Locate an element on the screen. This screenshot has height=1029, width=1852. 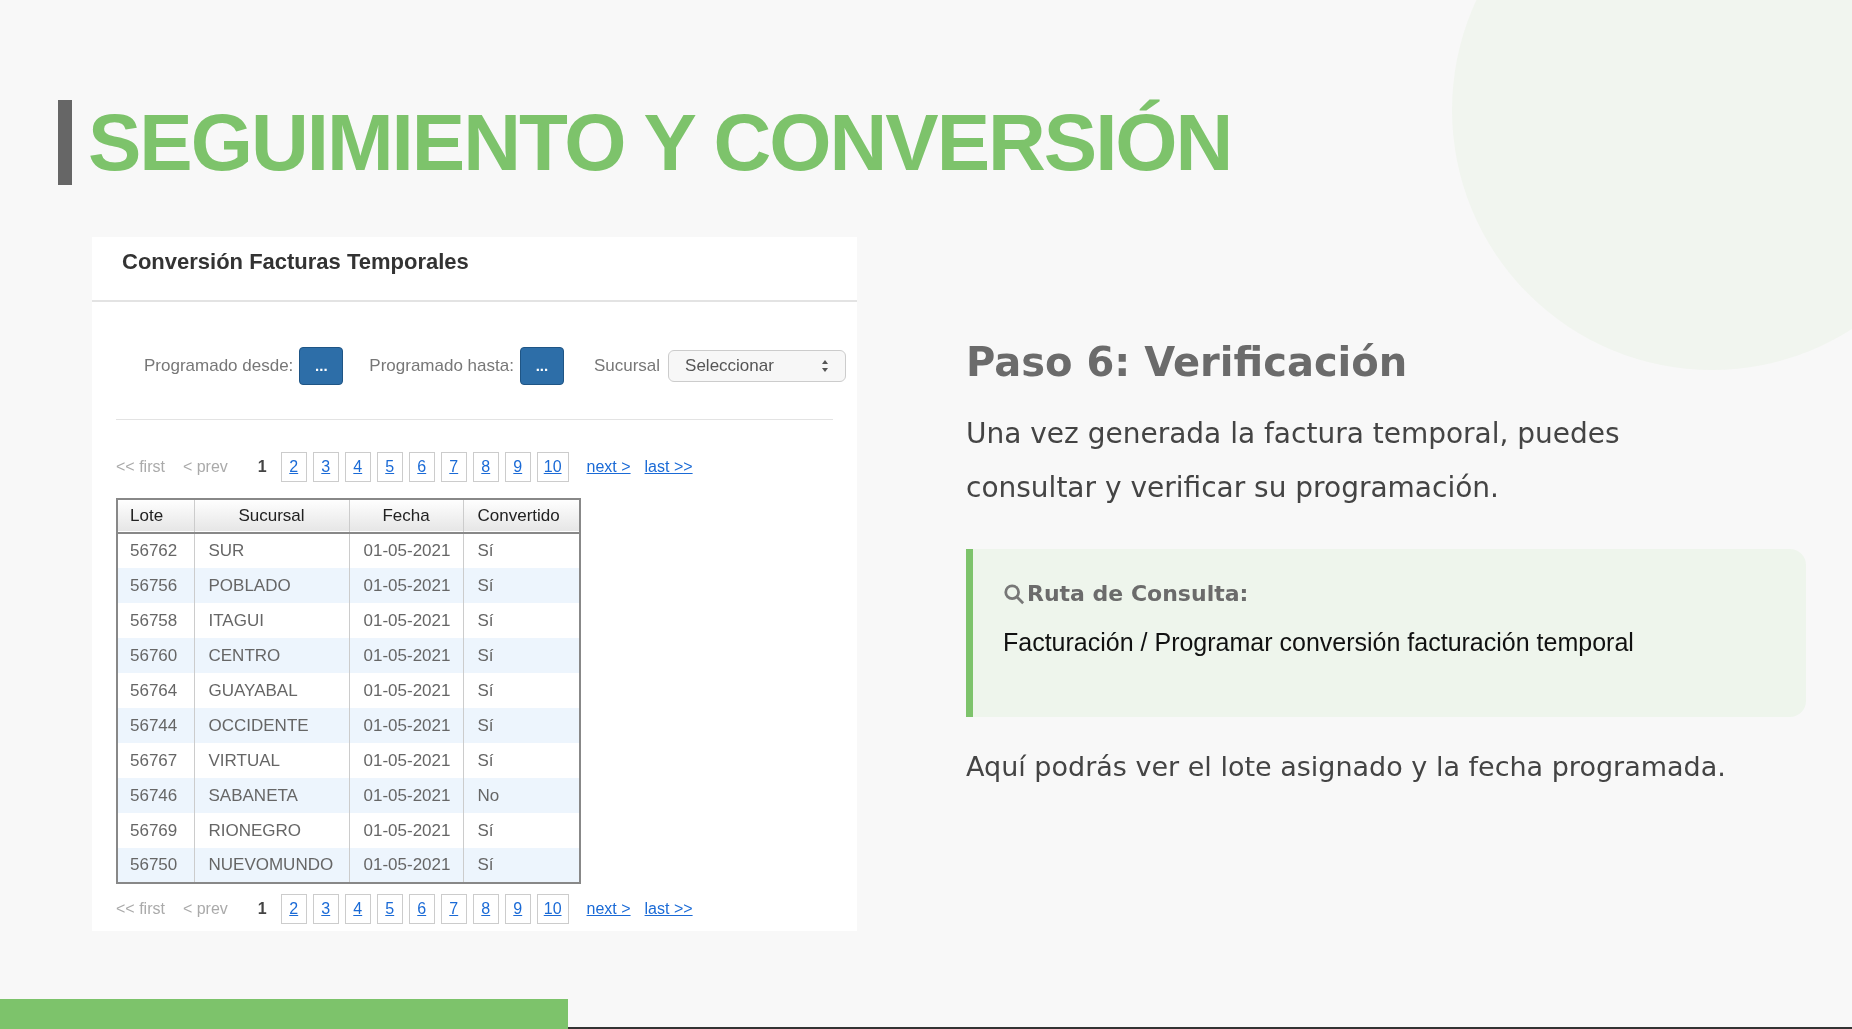
search-icon is located at coordinates (1014, 593).